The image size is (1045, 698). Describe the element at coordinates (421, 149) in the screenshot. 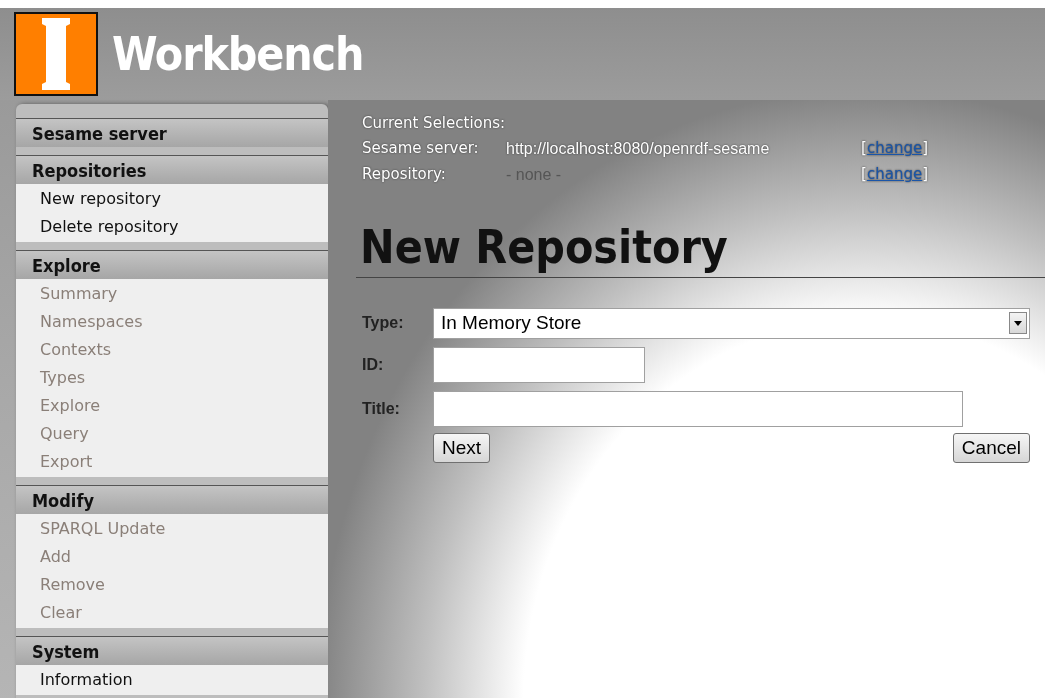

I see `selection-label: Sesame server:` at that location.